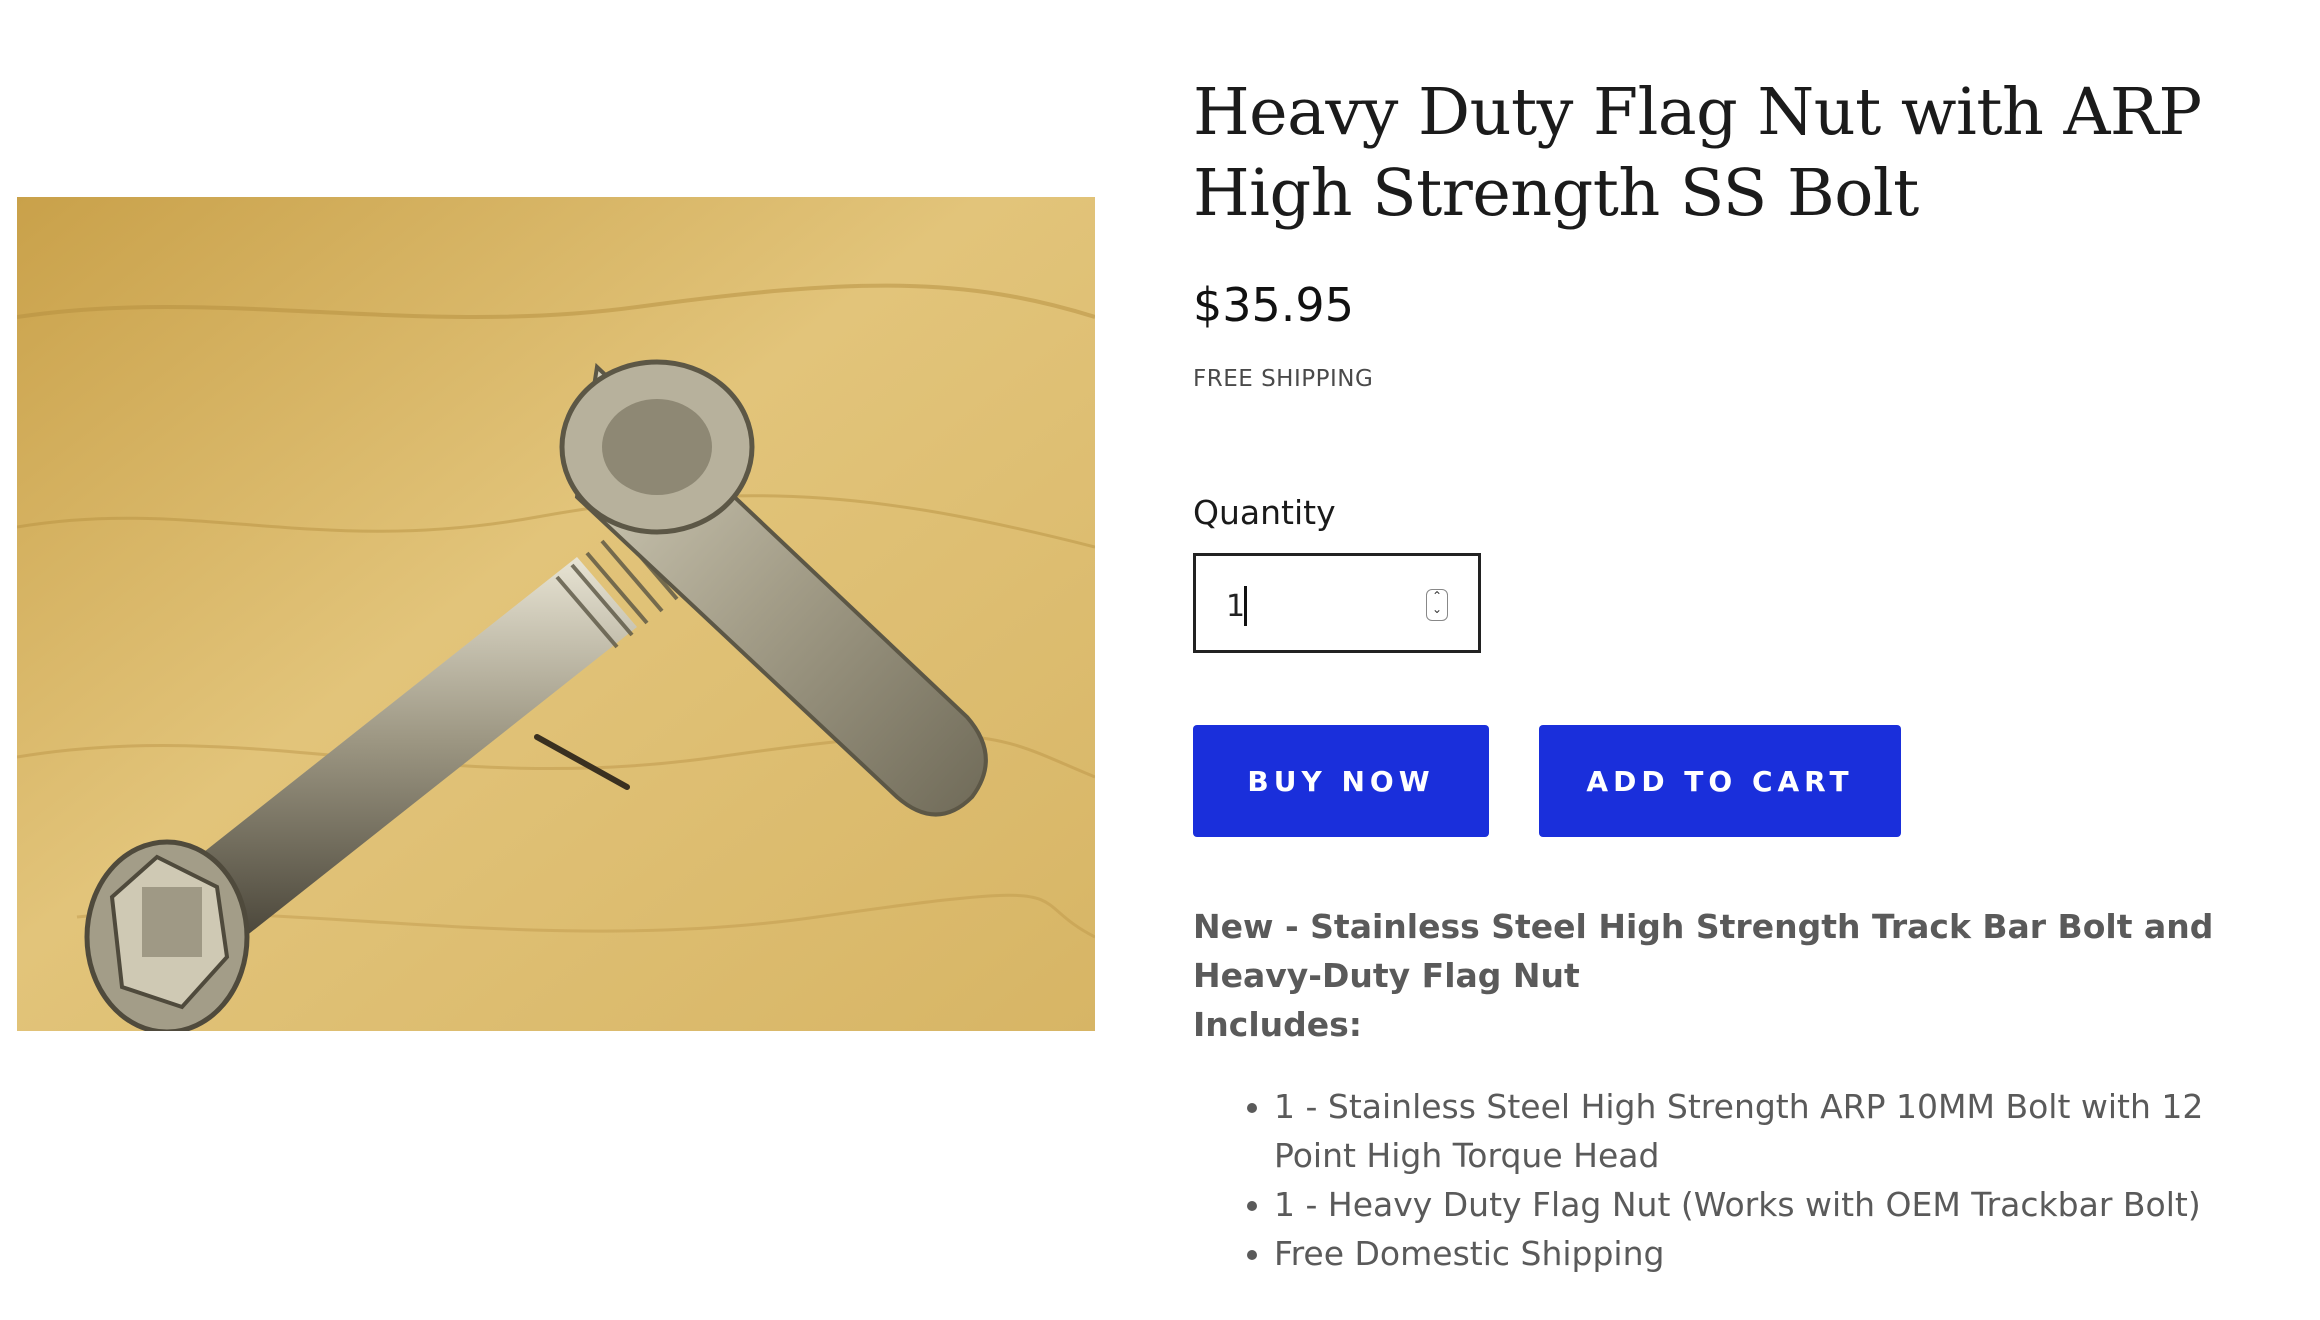  I want to click on buy-now-button: BUY NOW, so click(1341, 781).